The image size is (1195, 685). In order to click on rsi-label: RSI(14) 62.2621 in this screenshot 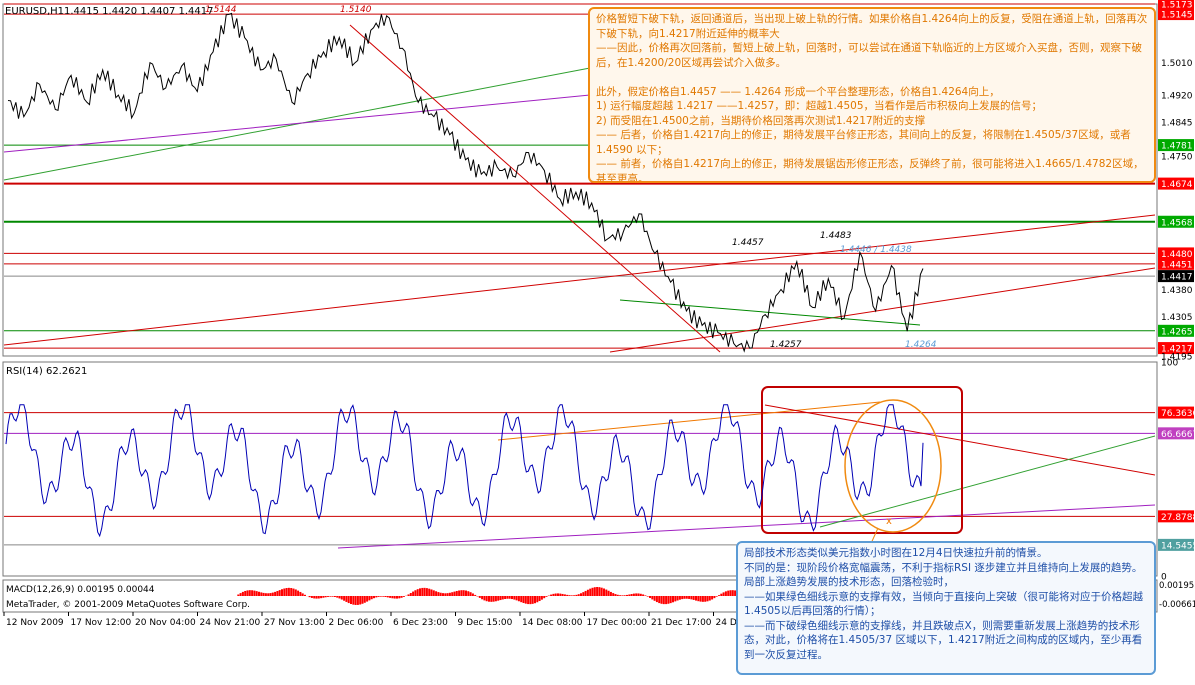, I will do `click(46, 371)`.